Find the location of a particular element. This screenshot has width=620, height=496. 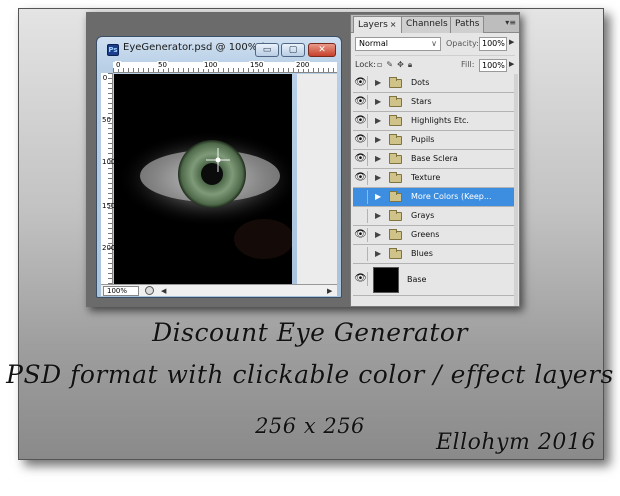

ruler-label: 50 is located at coordinates (106, 120).